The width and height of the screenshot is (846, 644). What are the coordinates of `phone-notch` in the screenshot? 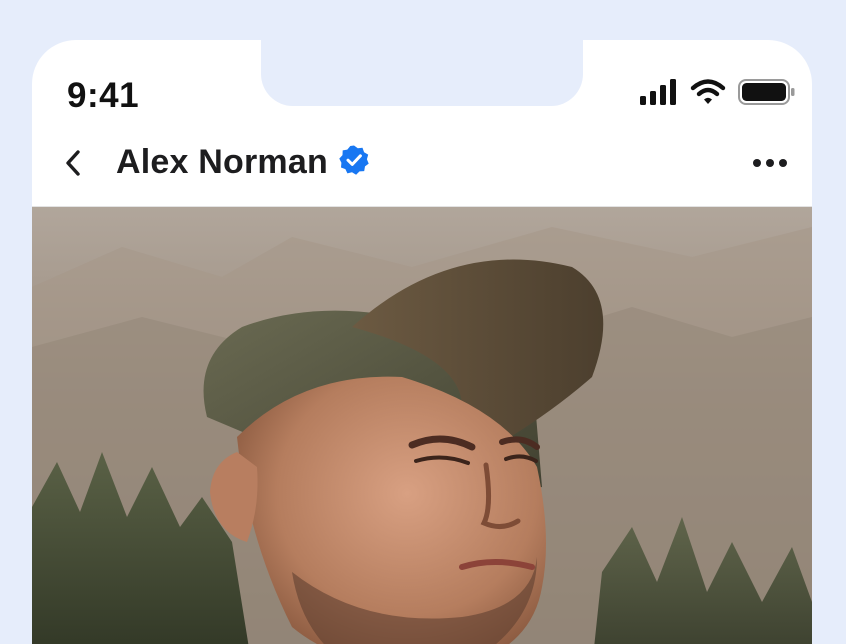 It's located at (422, 73).